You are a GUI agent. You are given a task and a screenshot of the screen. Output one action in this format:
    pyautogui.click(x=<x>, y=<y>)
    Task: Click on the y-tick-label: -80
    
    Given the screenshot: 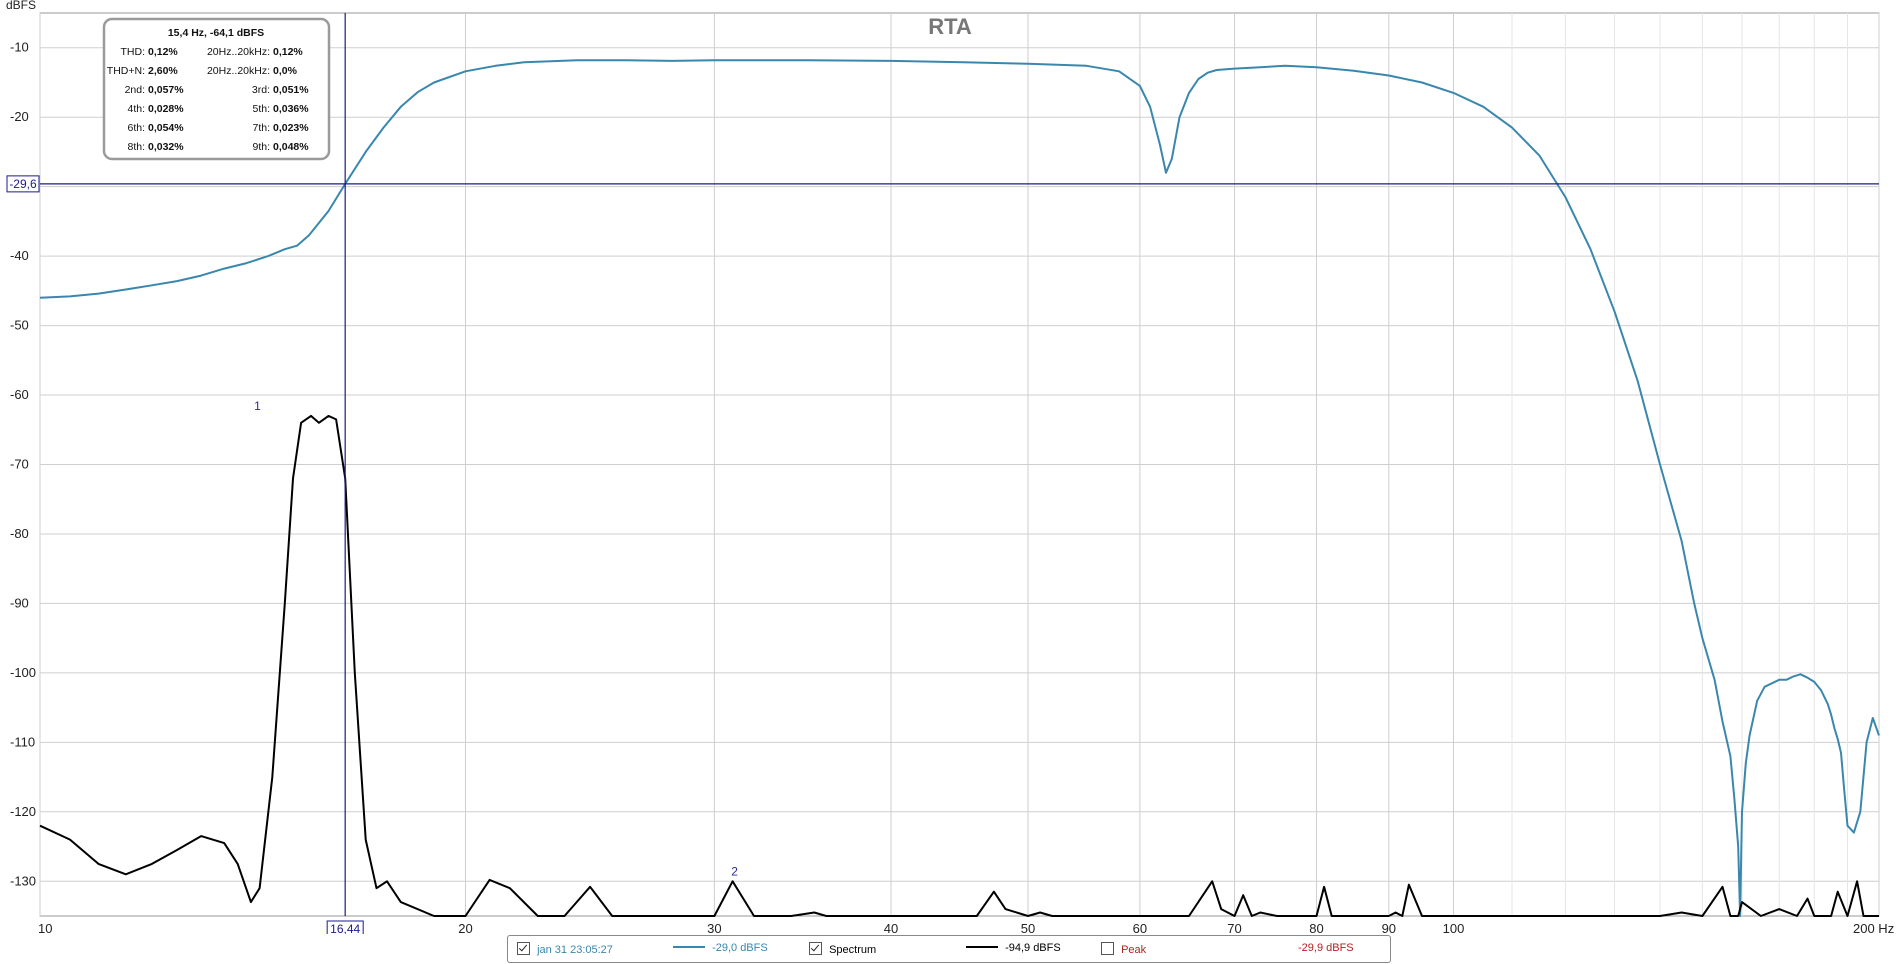 What is the action you would take?
    pyautogui.click(x=19, y=533)
    